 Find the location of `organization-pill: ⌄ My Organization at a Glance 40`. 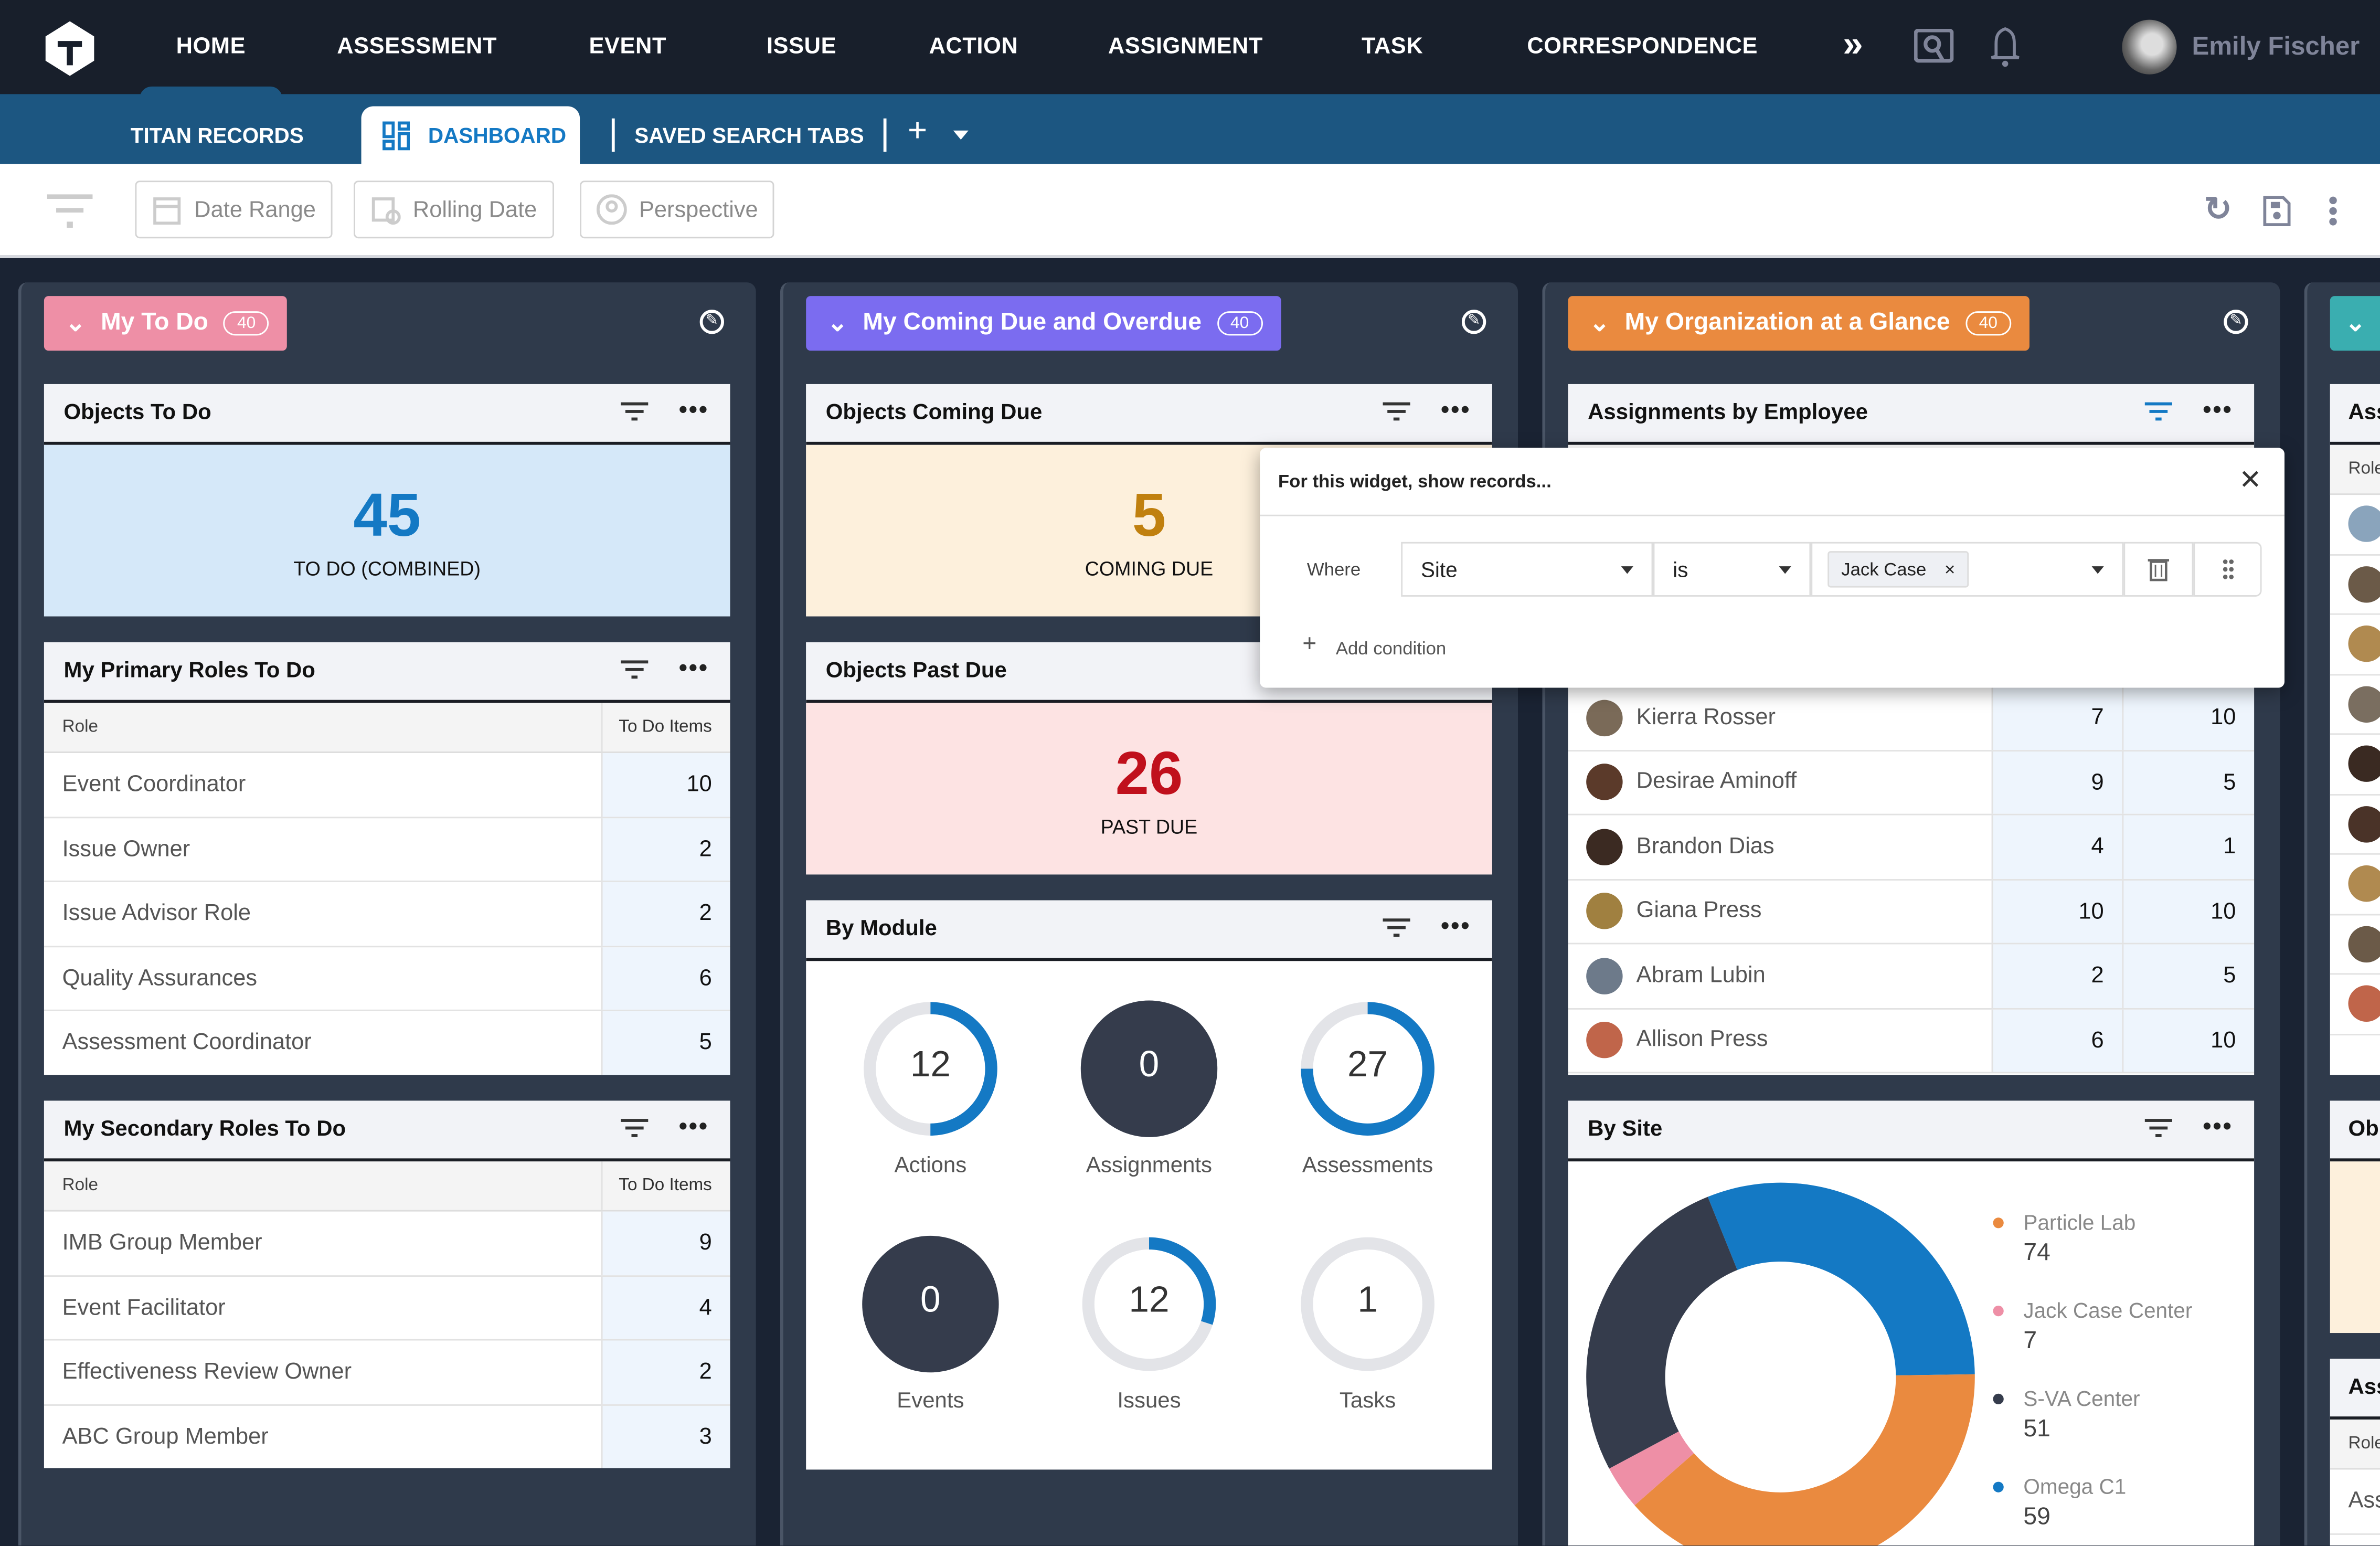

organization-pill: ⌄ My Organization at a Glance 40 is located at coordinates (1799, 323).